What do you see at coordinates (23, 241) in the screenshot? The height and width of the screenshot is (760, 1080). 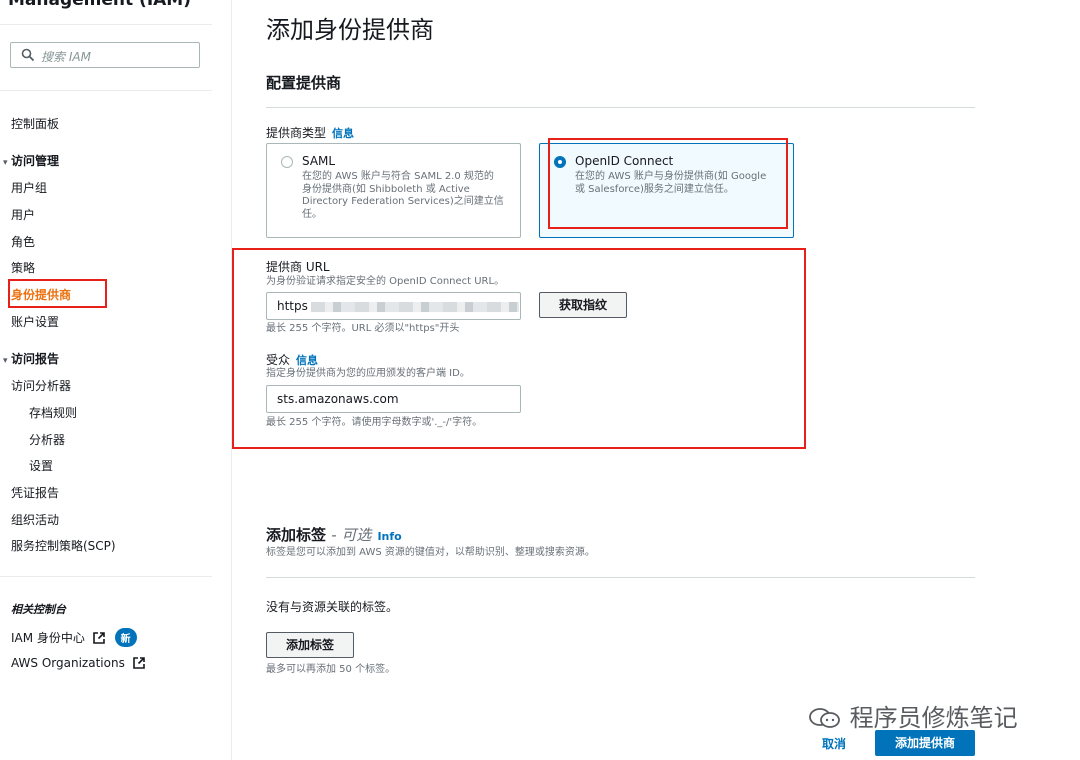 I see `nav-roles: 角色` at bounding box center [23, 241].